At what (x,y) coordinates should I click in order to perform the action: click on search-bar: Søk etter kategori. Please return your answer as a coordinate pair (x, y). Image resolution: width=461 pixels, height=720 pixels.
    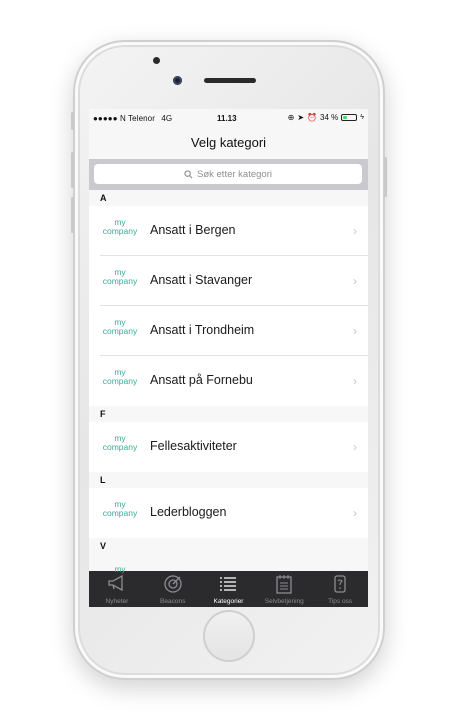
    Looking at the image, I should click on (228, 174).